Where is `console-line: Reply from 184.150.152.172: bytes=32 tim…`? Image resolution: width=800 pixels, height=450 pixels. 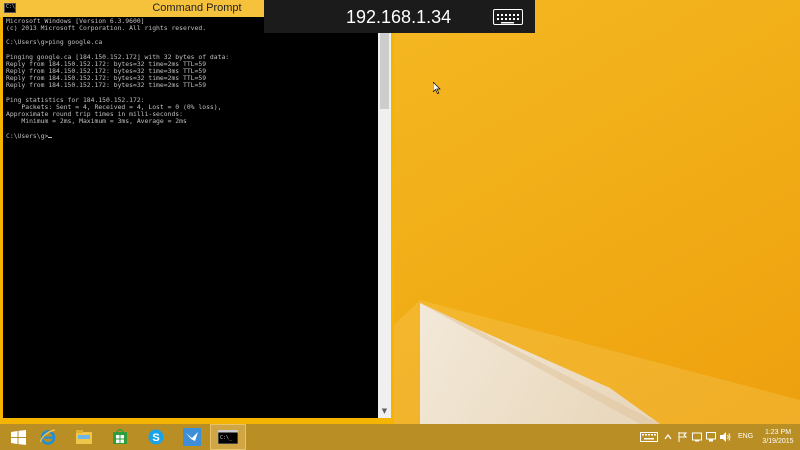 console-line: Reply from 184.150.152.172: bytes=32 tim… is located at coordinates (106, 85).